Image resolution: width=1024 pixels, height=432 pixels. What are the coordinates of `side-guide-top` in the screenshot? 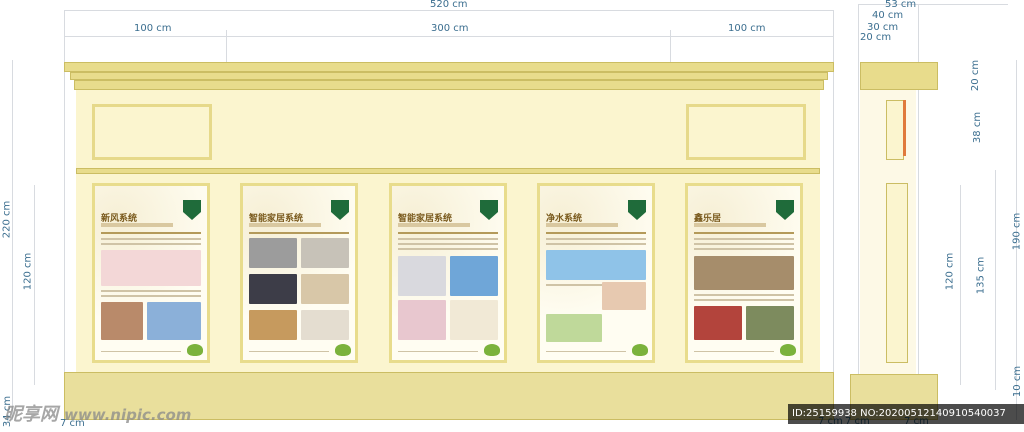 It's located at (933, 4).